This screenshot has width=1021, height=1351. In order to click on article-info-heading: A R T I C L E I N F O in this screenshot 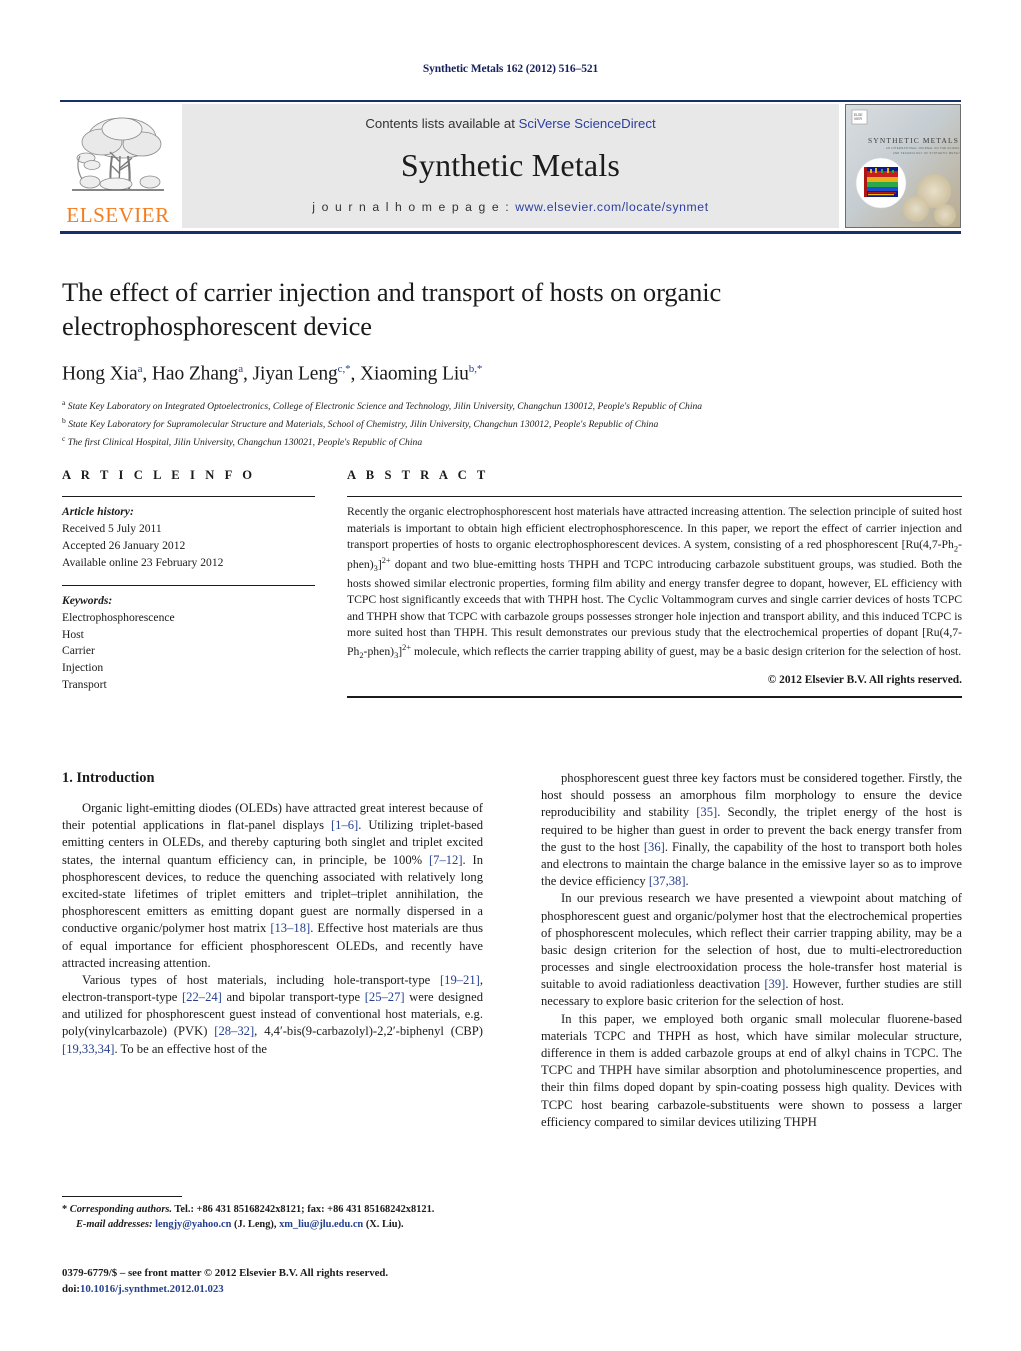, I will do `click(159, 475)`.